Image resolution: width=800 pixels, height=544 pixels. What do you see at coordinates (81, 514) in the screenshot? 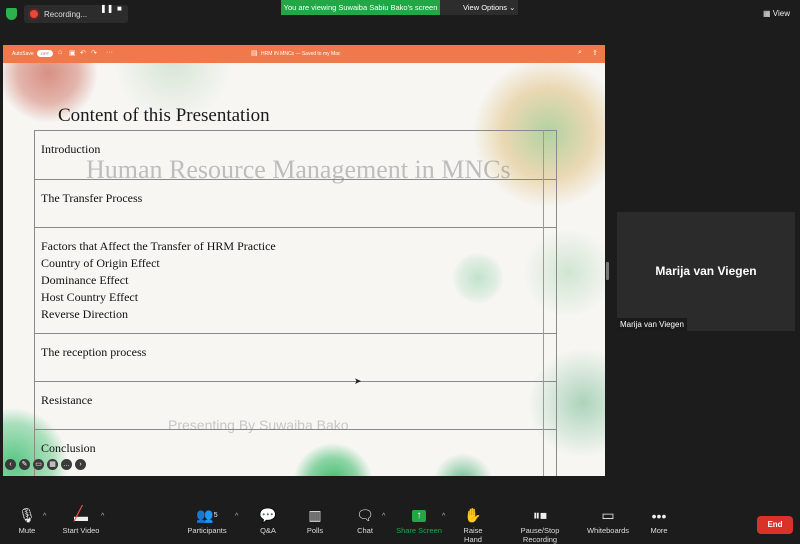
I see `video-off-icon: ▬ ╱` at bounding box center [81, 514].